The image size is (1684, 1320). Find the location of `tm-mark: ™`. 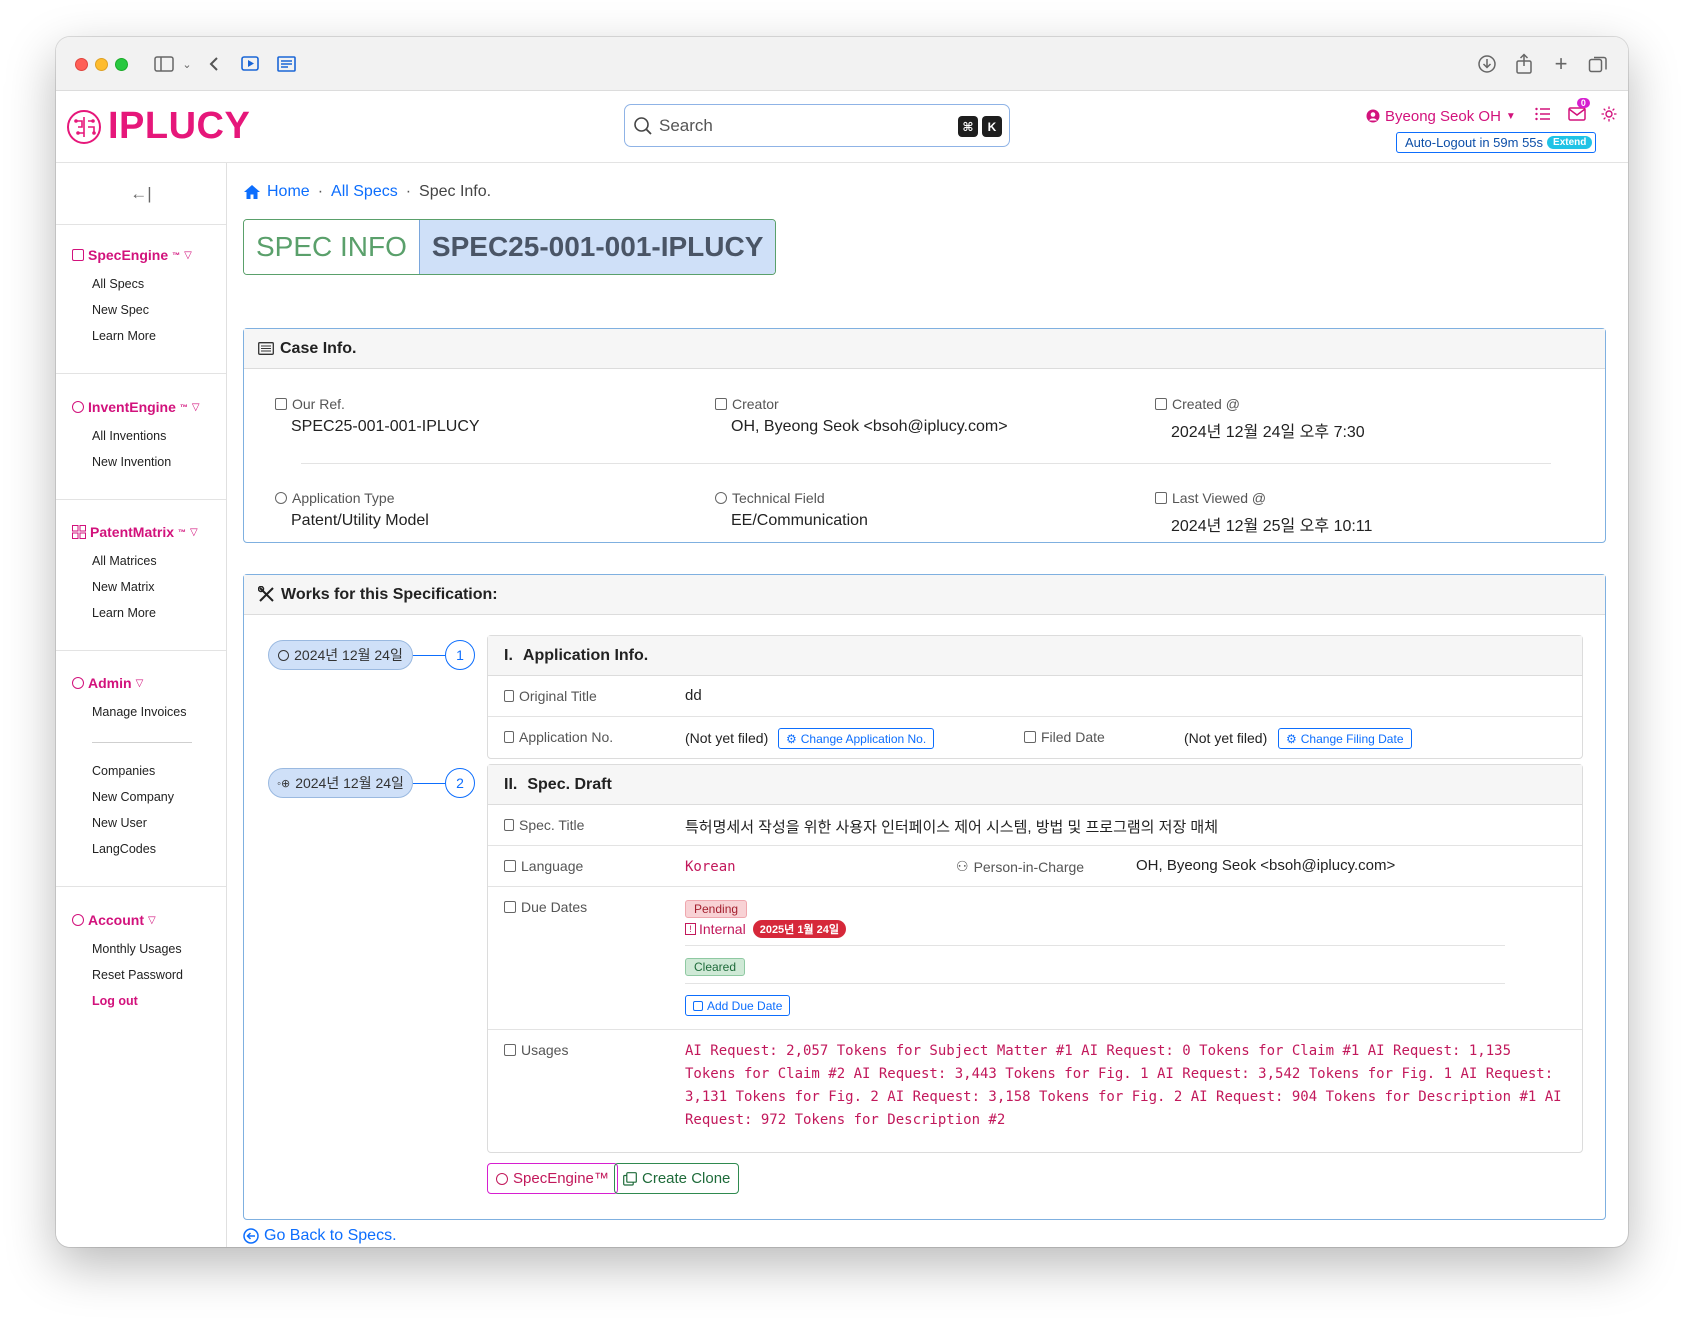

tm-mark: ™ is located at coordinates (182, 532).